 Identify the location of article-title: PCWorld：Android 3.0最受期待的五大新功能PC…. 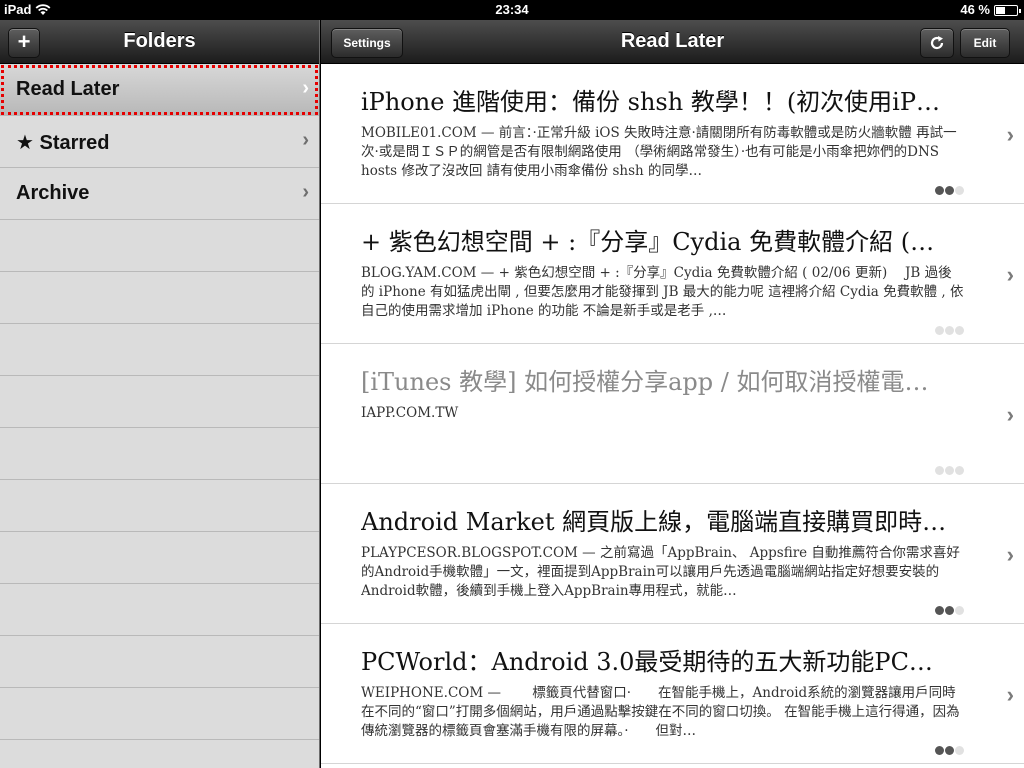
(647, 662).